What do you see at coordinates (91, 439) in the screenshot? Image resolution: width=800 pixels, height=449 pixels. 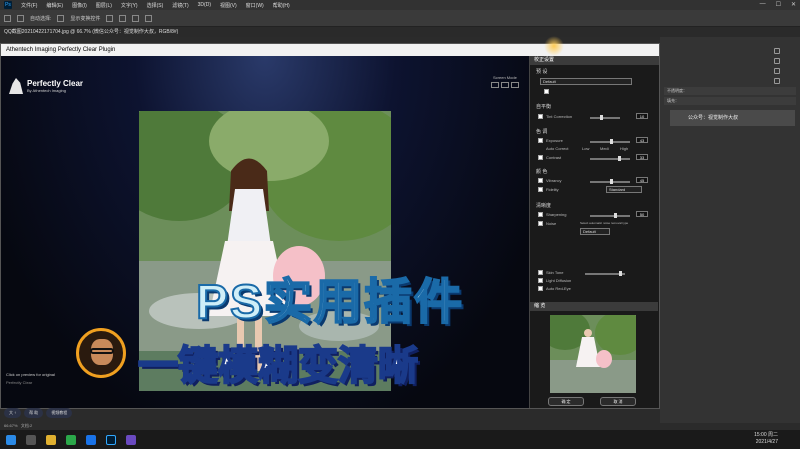 I see `browser-icon` at bounding box center [91, 439].